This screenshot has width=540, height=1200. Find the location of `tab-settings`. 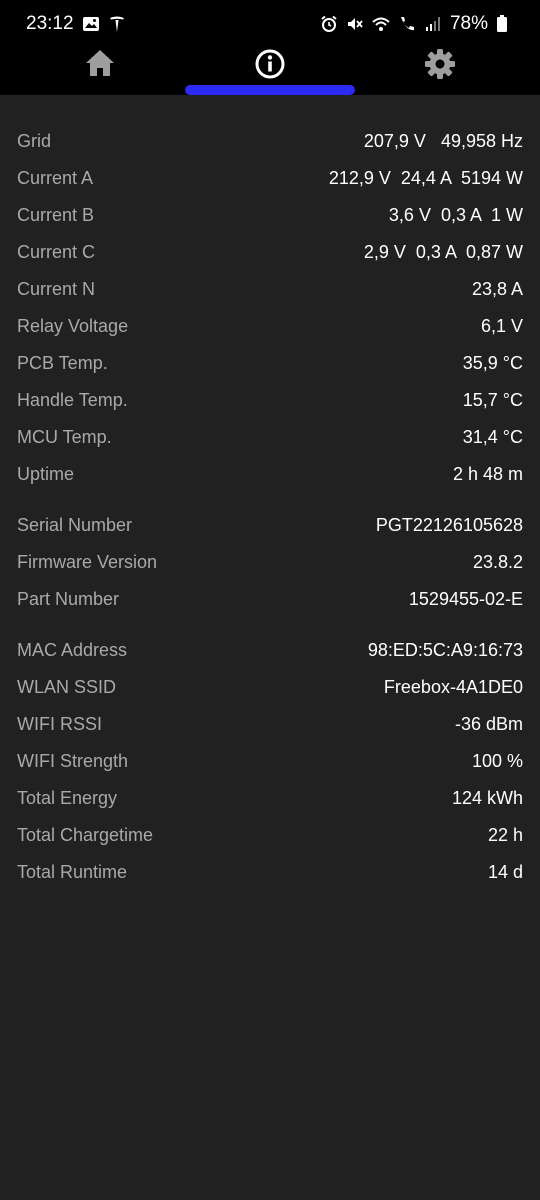

tab-settings is located at coordinates (440, 71).